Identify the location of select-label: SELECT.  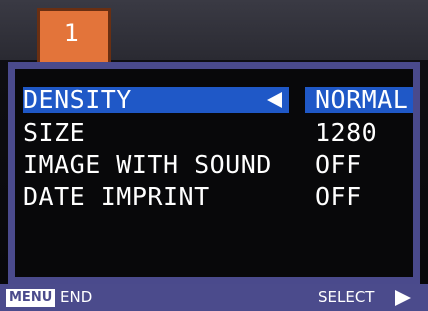
(346, 297).